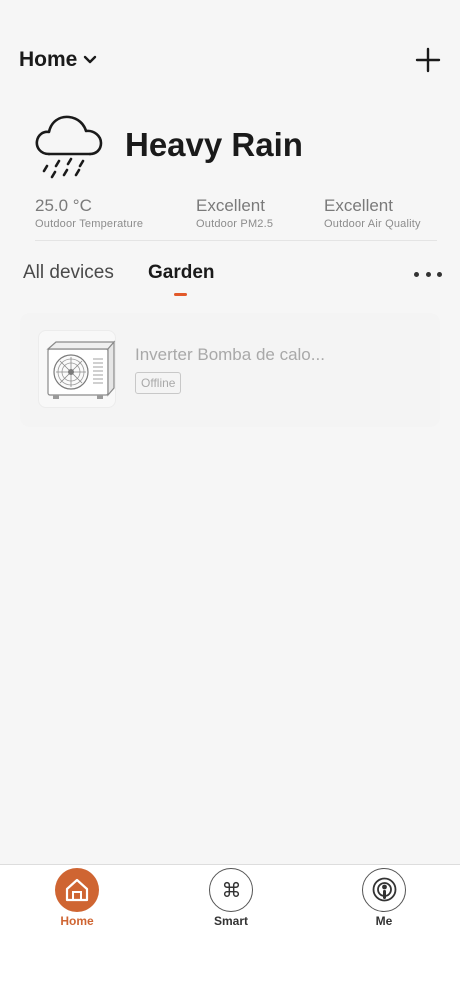  I want to click on tab-indicator, so click(180, 294).